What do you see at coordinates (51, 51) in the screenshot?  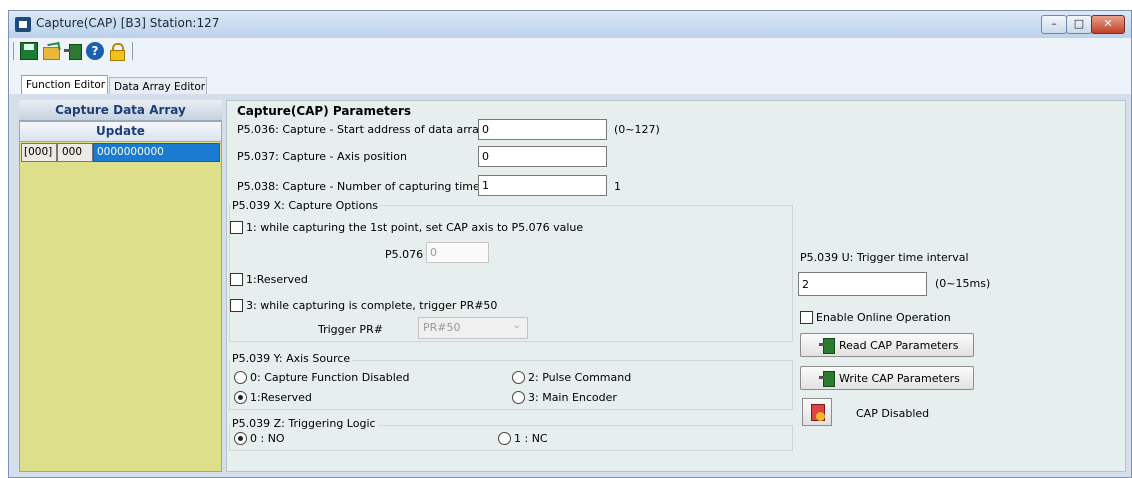 I see `open-folder-icon` at bounding box center [51, 51].